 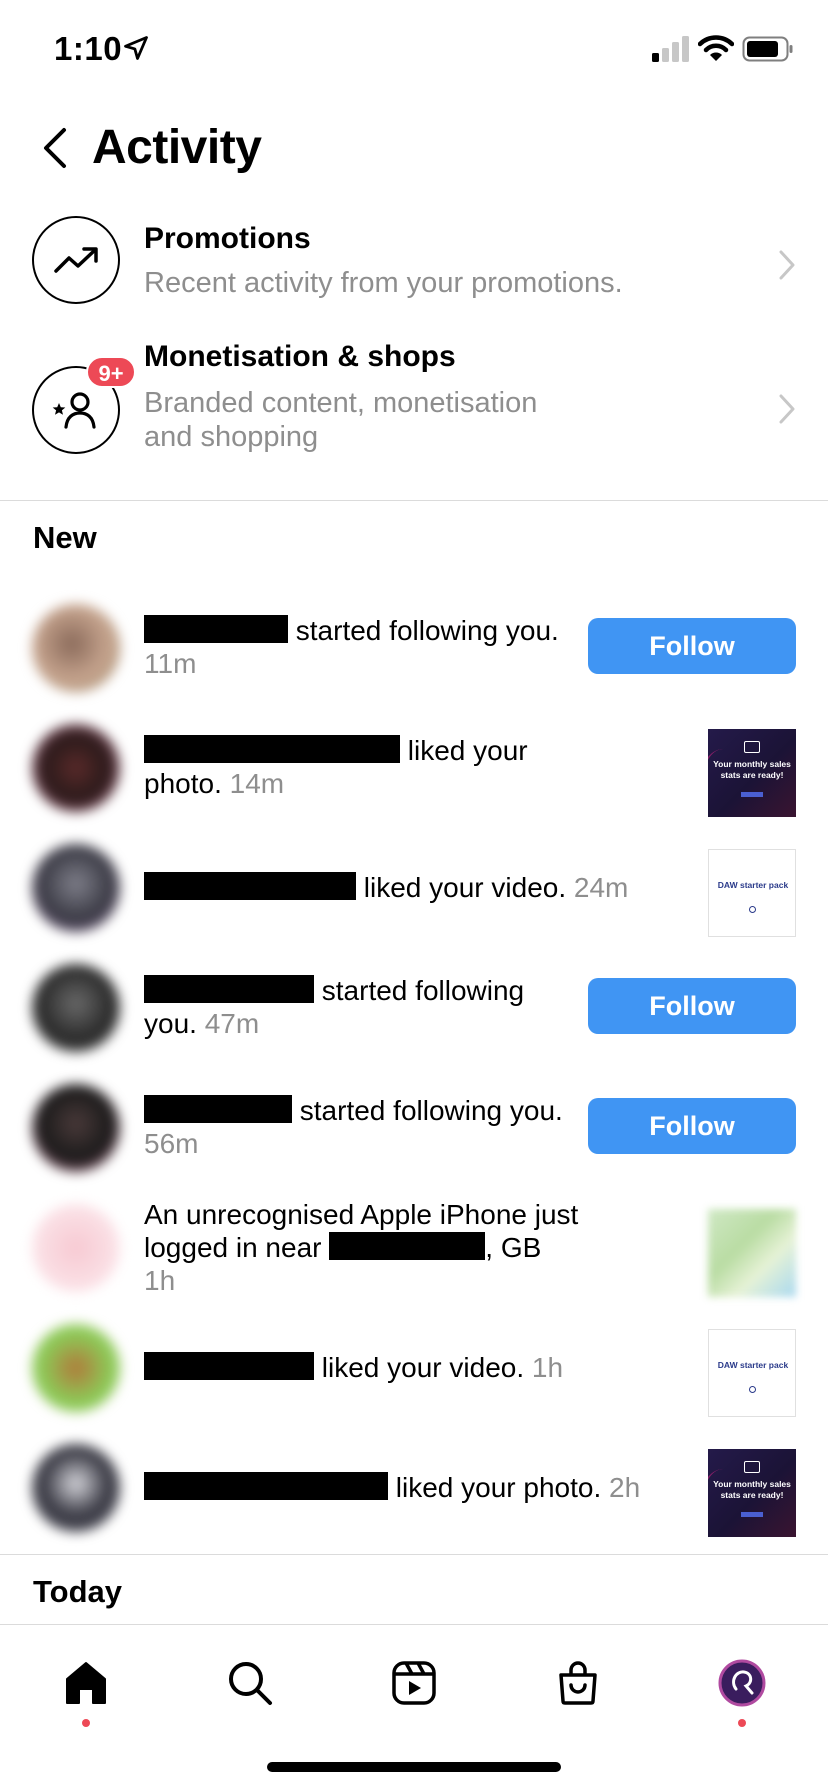 I want to click on activity-item: started following you. 47m Follow, so click(x=414, y=1007).